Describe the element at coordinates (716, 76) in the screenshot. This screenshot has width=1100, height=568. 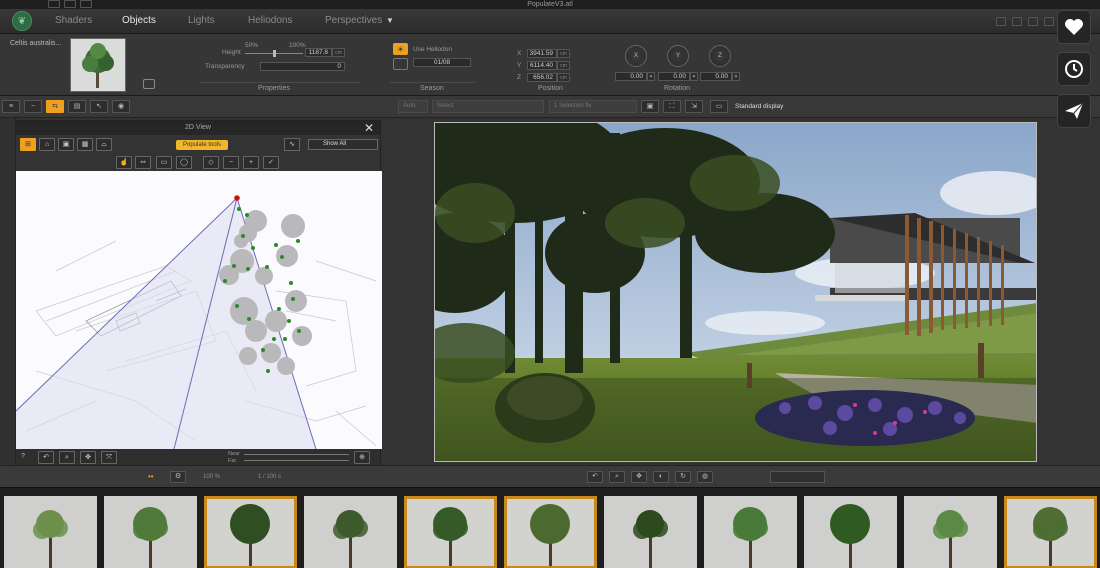
I see `rotation-z-input: 0.00` at that location.